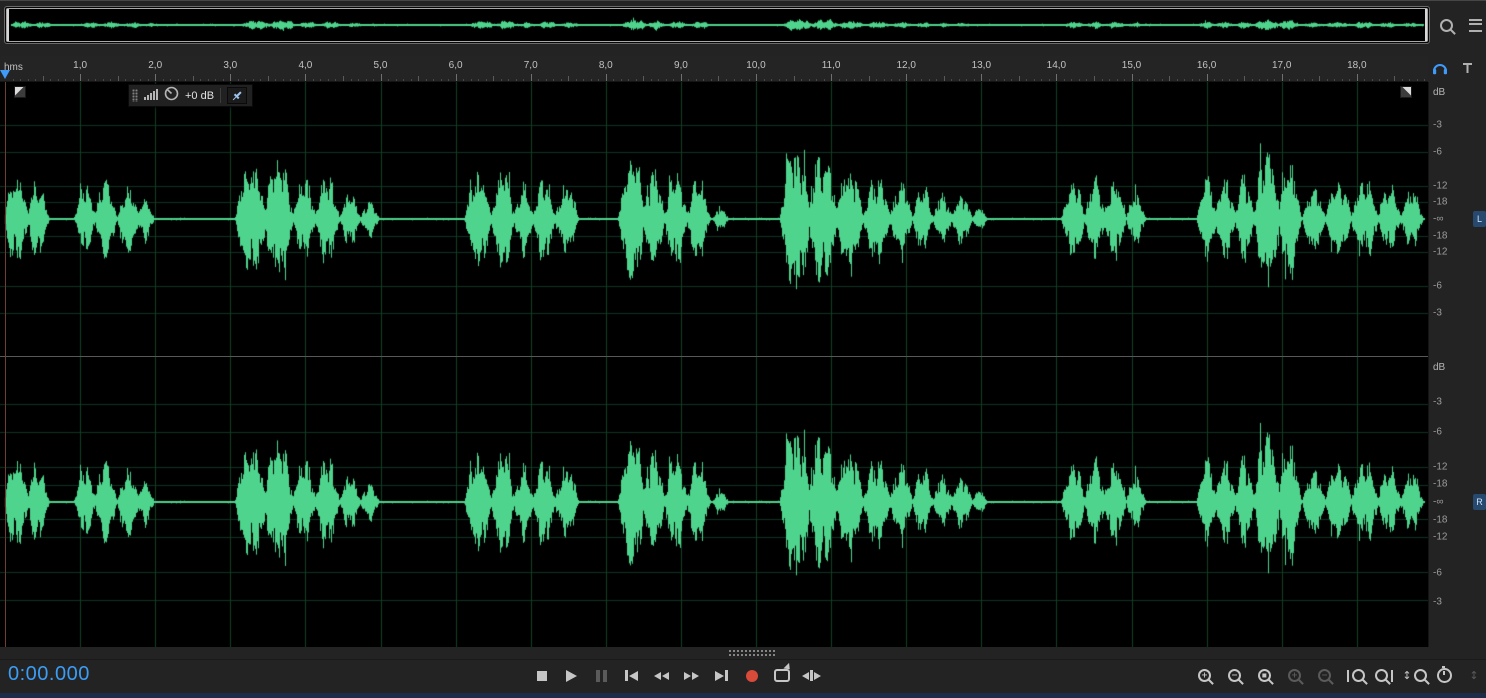  Describe the element at coordinates (1440, 252) in the screenshot. I see `db-tick-label: -12` at that location.